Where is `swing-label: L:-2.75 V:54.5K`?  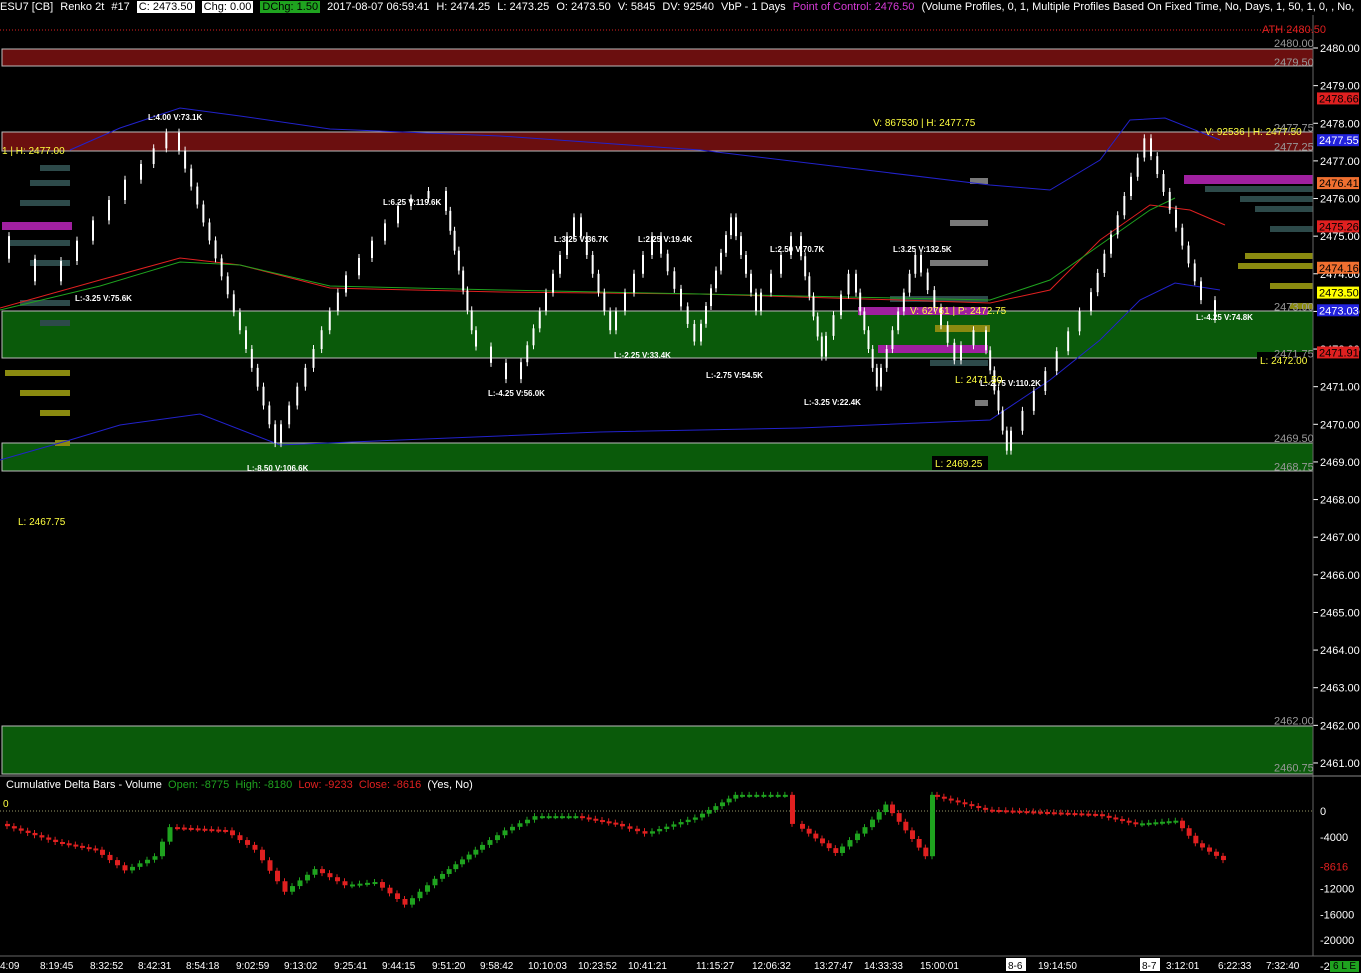 swing-label: L:-2.75 V:54.5K is located at coordinates (734, 375).